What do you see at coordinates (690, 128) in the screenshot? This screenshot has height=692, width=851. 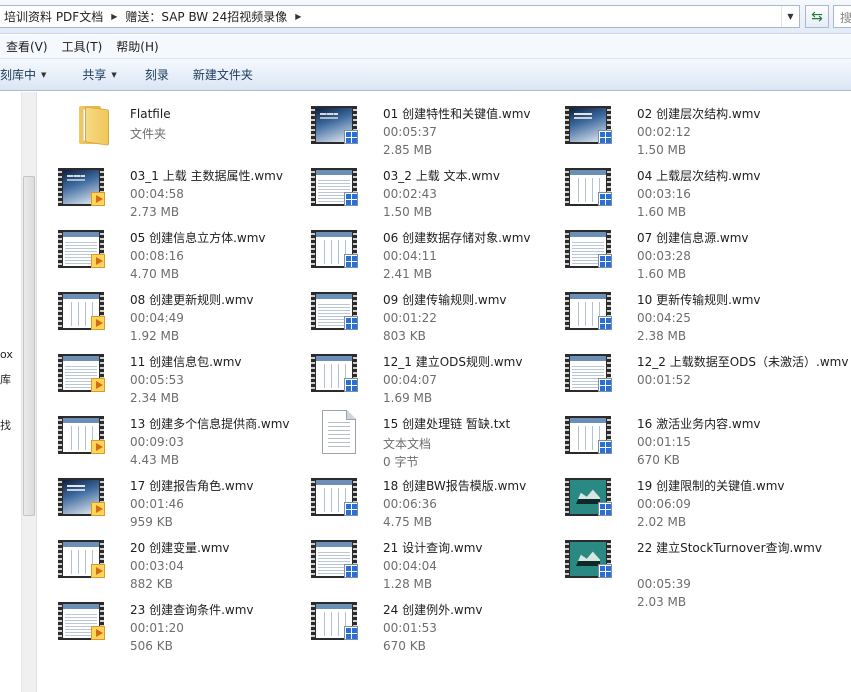 I see `file-item: 02 创建层次结构.wmv 00:02:12 1.50 MB` at bounding box center [690, 128].